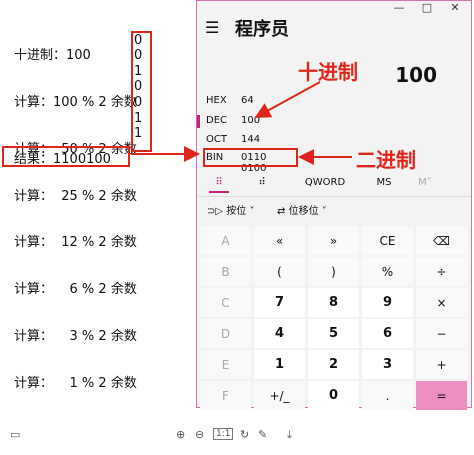 The width and height of the screenshot is (474, 455). Describe the element at coordinates (241, 123) in the screenshot. I see `annotation-arrows` at that location.